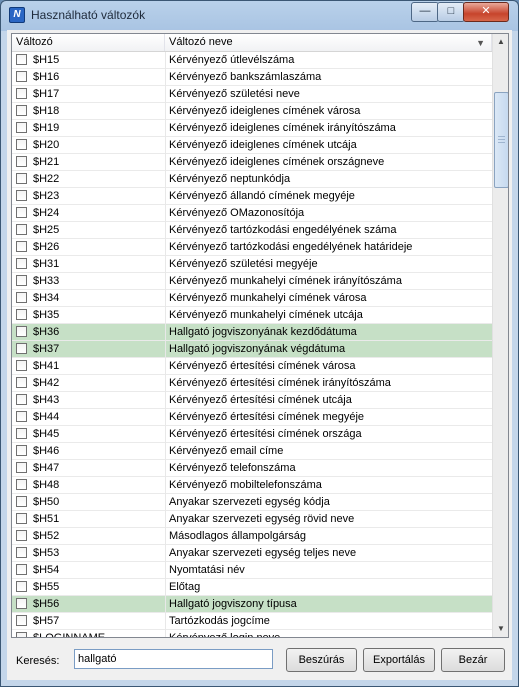  Describe the element at coordinates (252, 604) in the screenshot. I see `table-row: $H56 Hallgató jogviszony típusa` at that location.